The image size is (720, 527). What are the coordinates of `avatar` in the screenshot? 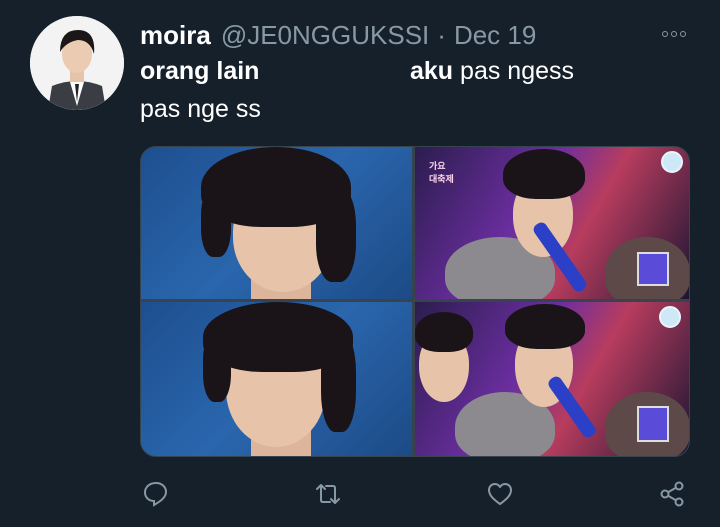 It's located at (77, 63).